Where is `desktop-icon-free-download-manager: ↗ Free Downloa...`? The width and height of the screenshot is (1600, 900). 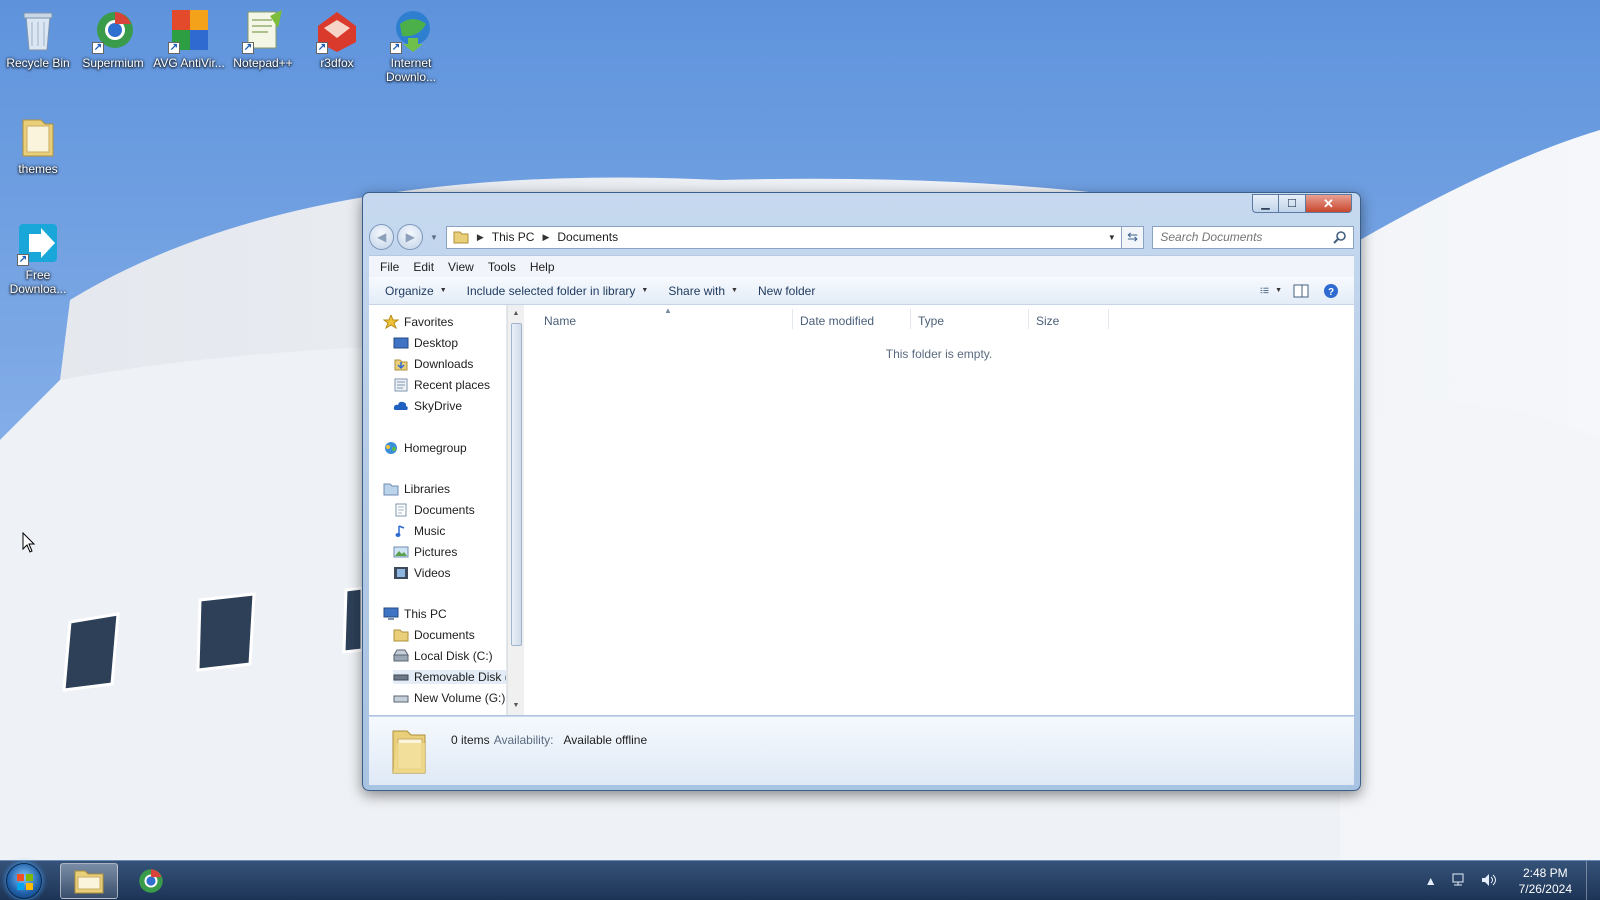
desktop-icon-free-download-manager: ↗ Free Downloa... is located at coordinates (38, 258).